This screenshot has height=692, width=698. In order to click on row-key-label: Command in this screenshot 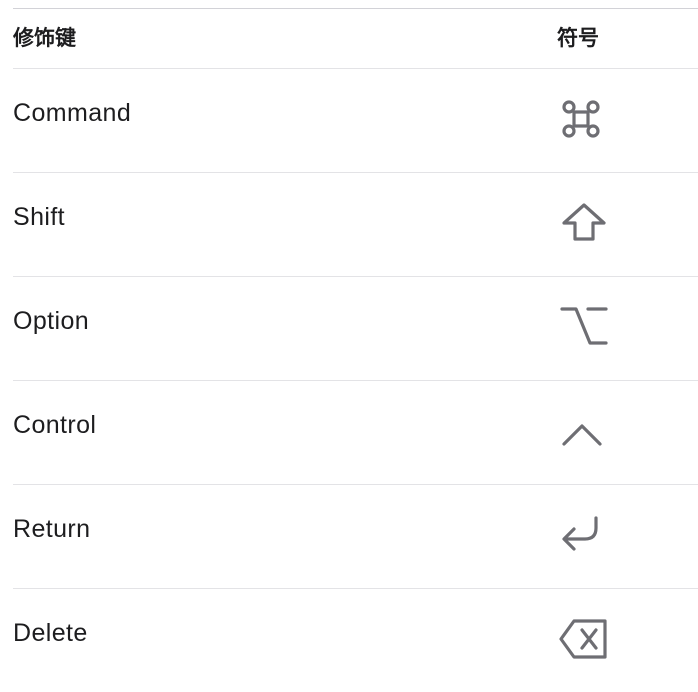, I will do `click(72, 113)`.